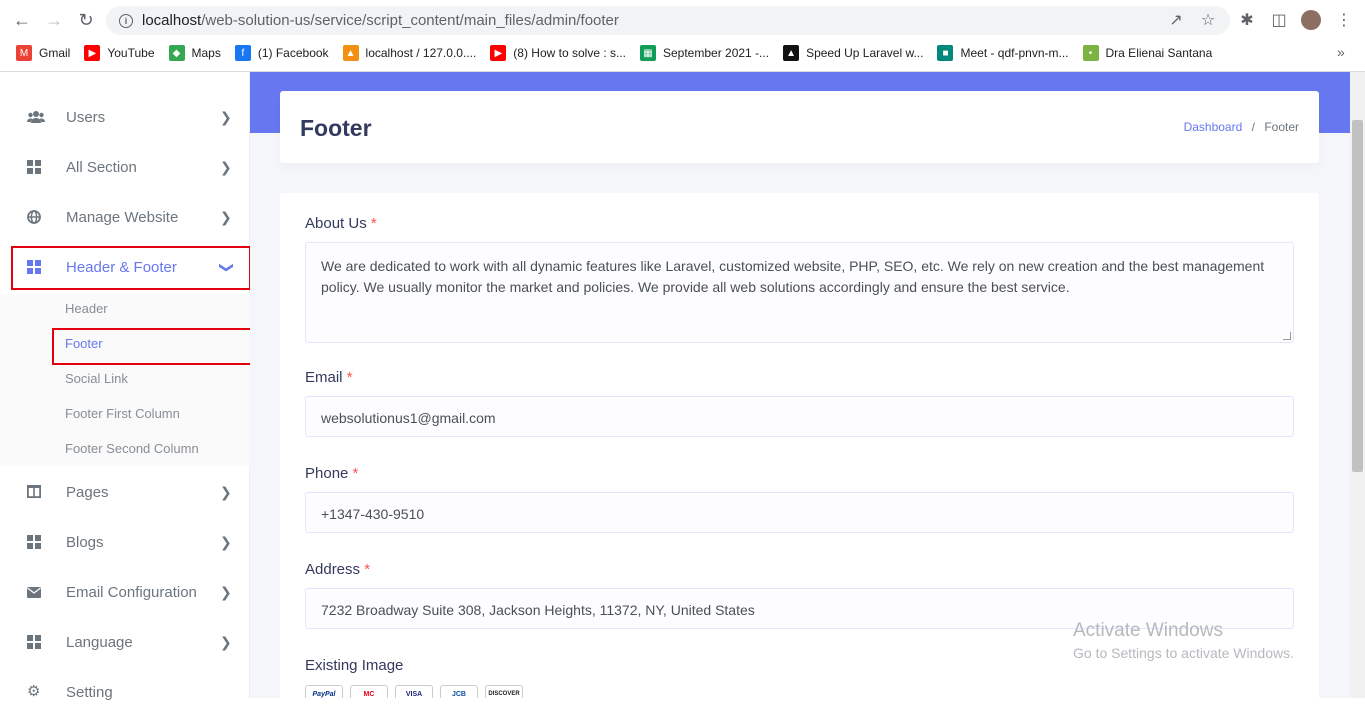  What do you see at coordinates (799, 127) in the screenshot?
I see `section-header: Footer Dashboard / Footer` at bounding box center [799, 127].